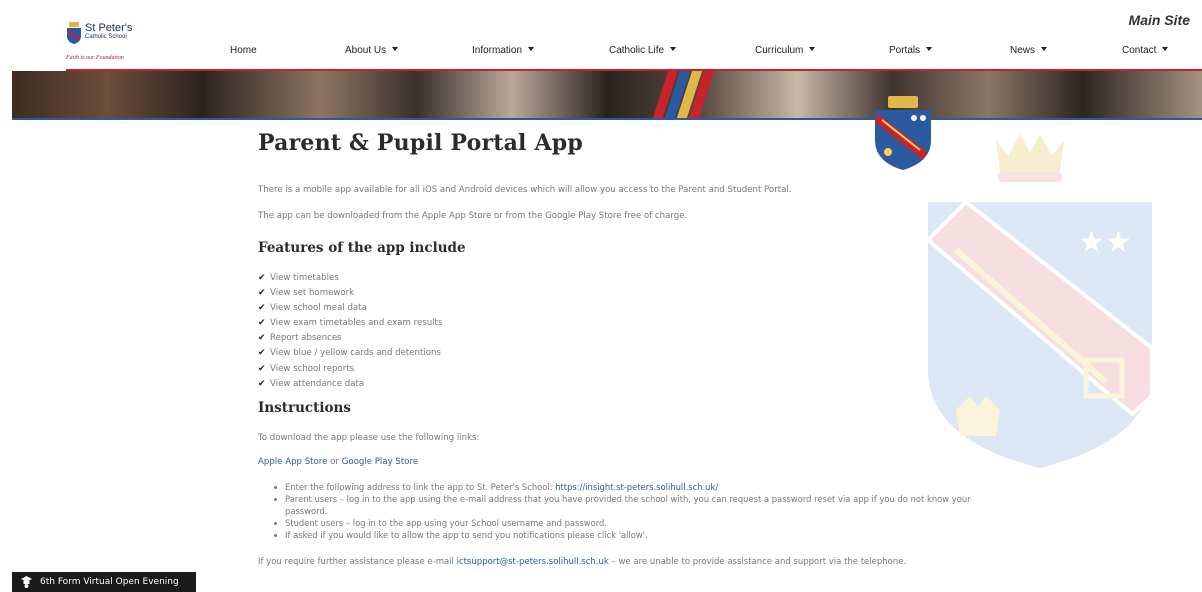  Describe the element at coordinates (637, 50) in the screenshot. I see `nav-label: Catholic Life` at that location.